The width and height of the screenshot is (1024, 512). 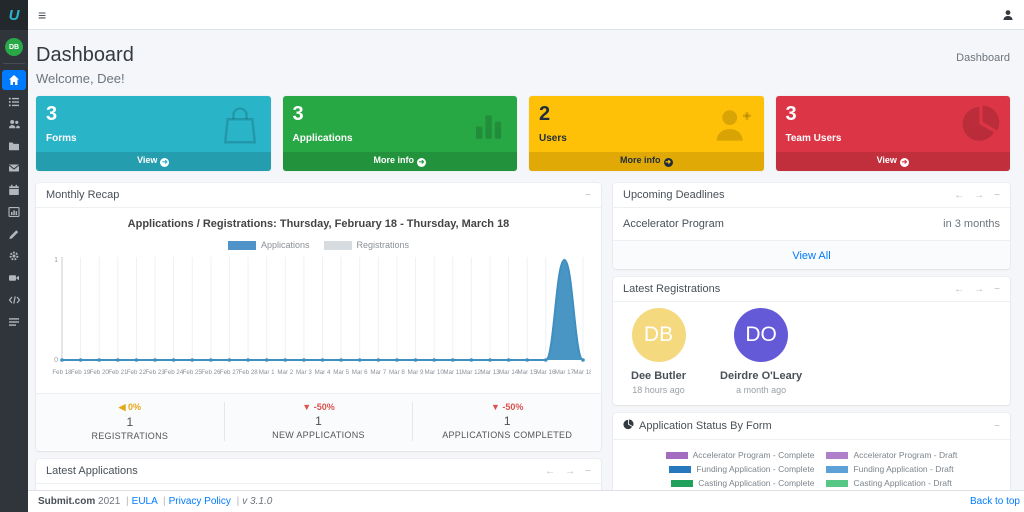 I want to click on bar-chart-frame-icon, so click(x=14, y=212).